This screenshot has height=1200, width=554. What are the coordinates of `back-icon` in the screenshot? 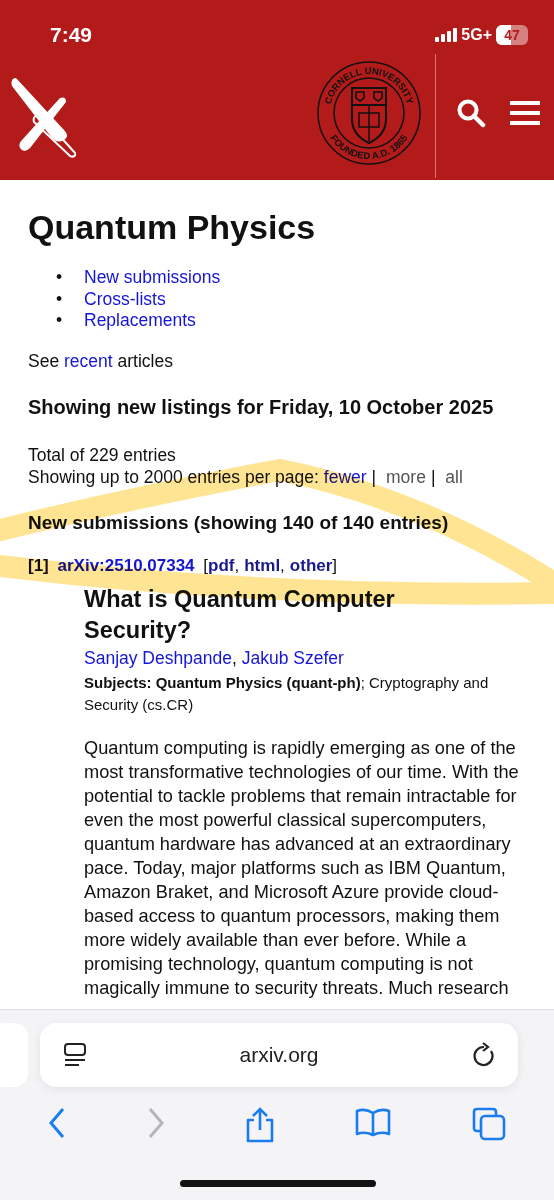 It's located at (57, 1123).